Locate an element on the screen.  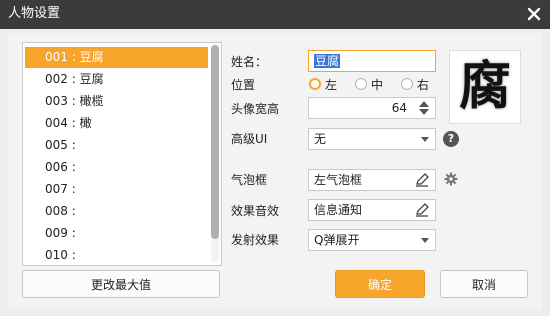
list-item: 004 : 橄 is located at coordinates (116, 123).